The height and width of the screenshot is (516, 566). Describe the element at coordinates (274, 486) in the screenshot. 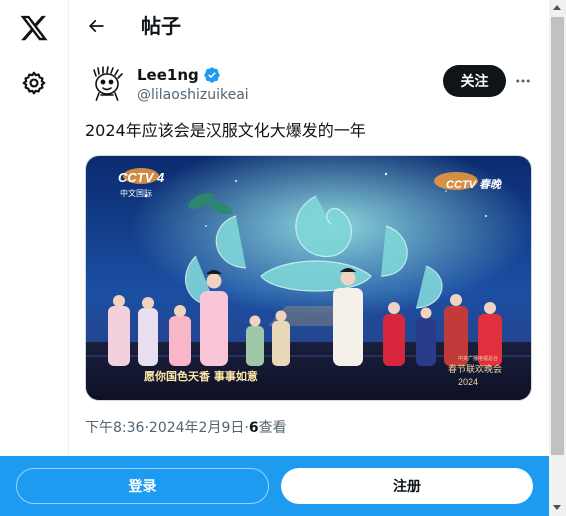

I see `signup-prompt-bar: 登录 注册` at that location.